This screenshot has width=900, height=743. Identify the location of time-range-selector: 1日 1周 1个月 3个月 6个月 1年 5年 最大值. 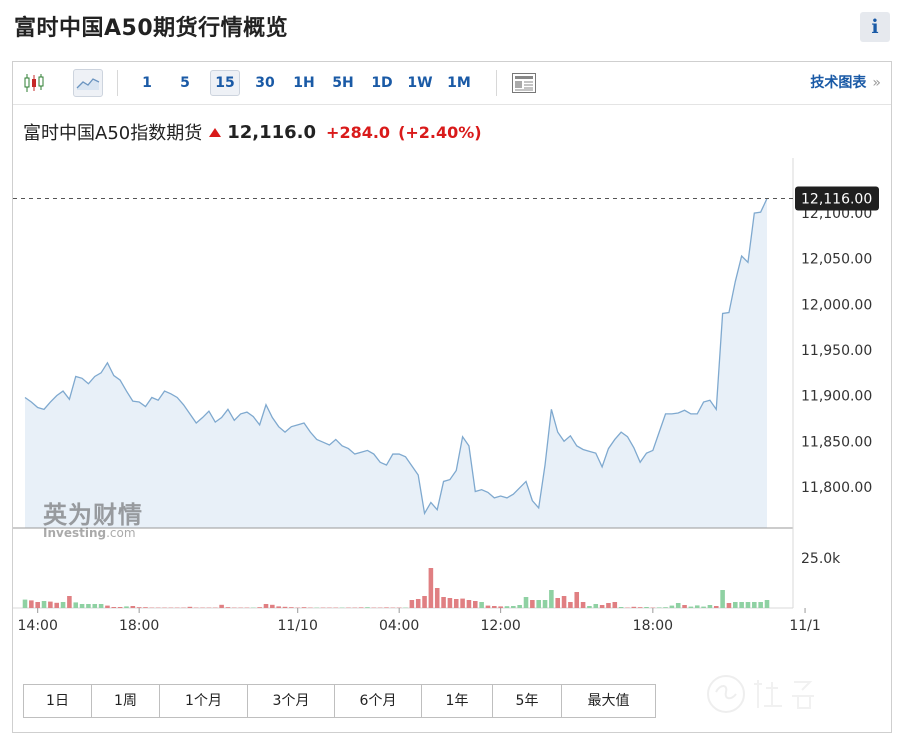
(339, 701).